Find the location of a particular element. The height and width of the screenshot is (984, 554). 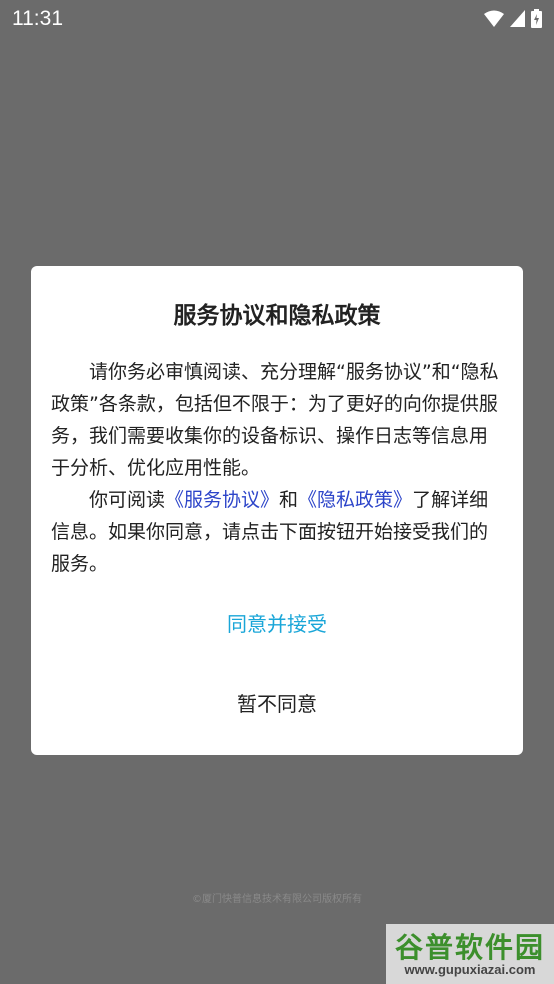

wifi-icon is located at coordinates (494, 18).